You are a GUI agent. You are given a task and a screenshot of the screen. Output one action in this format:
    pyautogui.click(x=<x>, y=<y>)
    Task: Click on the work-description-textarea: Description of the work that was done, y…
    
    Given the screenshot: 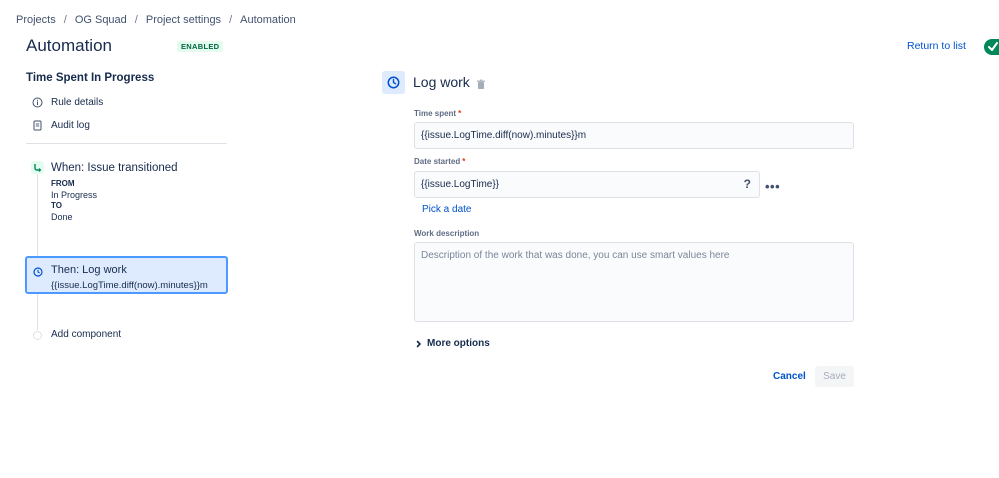 What is the action you would take?
    pyautogui.click(x=634, y=282)
    